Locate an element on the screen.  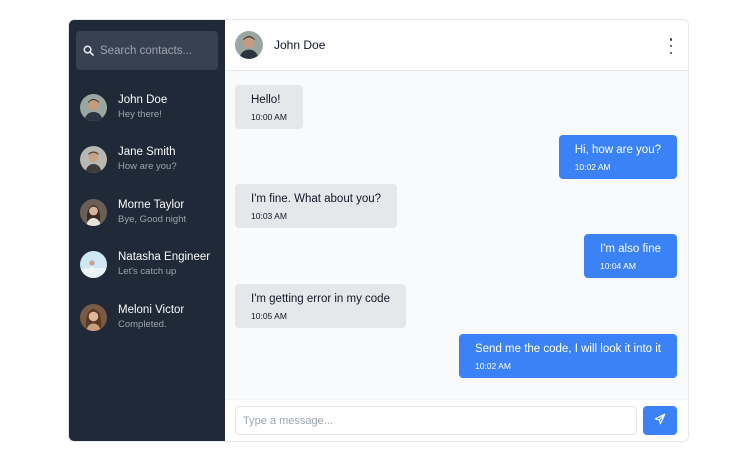
message-time: 10:05 AM is located at coordinates (269, 316).